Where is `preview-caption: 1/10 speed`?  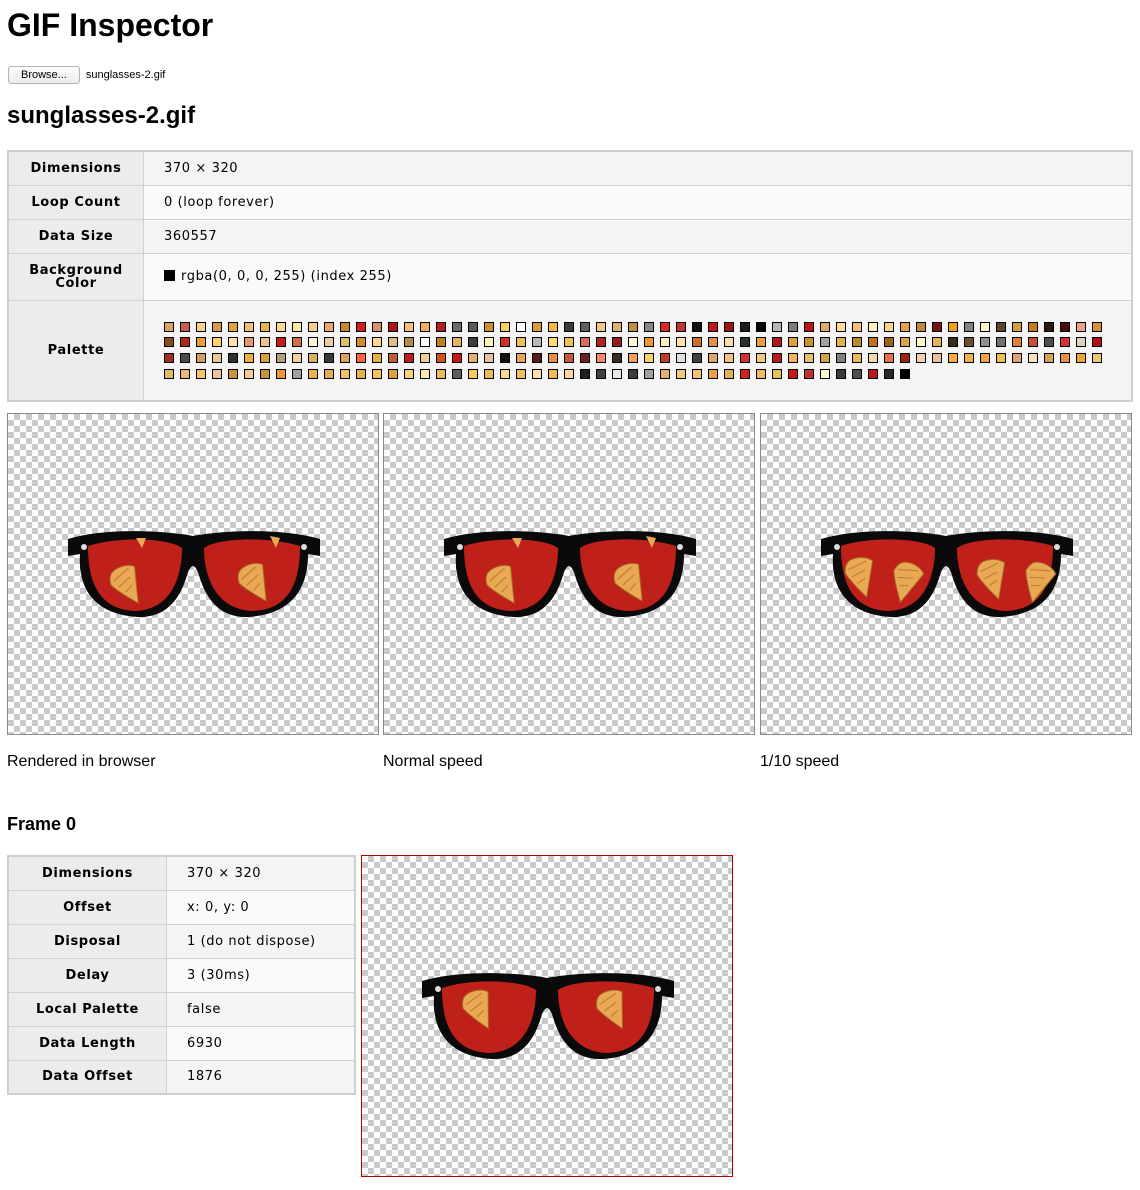 preview-caption: 1/10 speed is located at coordinates (800, 761).